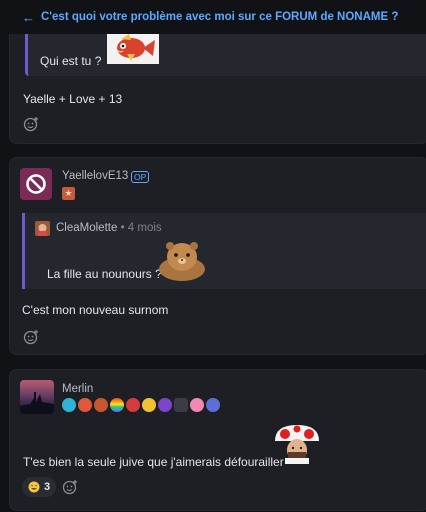 The width and height of the screenshot is (426, 512). Describe the element at coordinates (68, 193) in the screenshot. I see `rank-badge-icon: ★` at that location.